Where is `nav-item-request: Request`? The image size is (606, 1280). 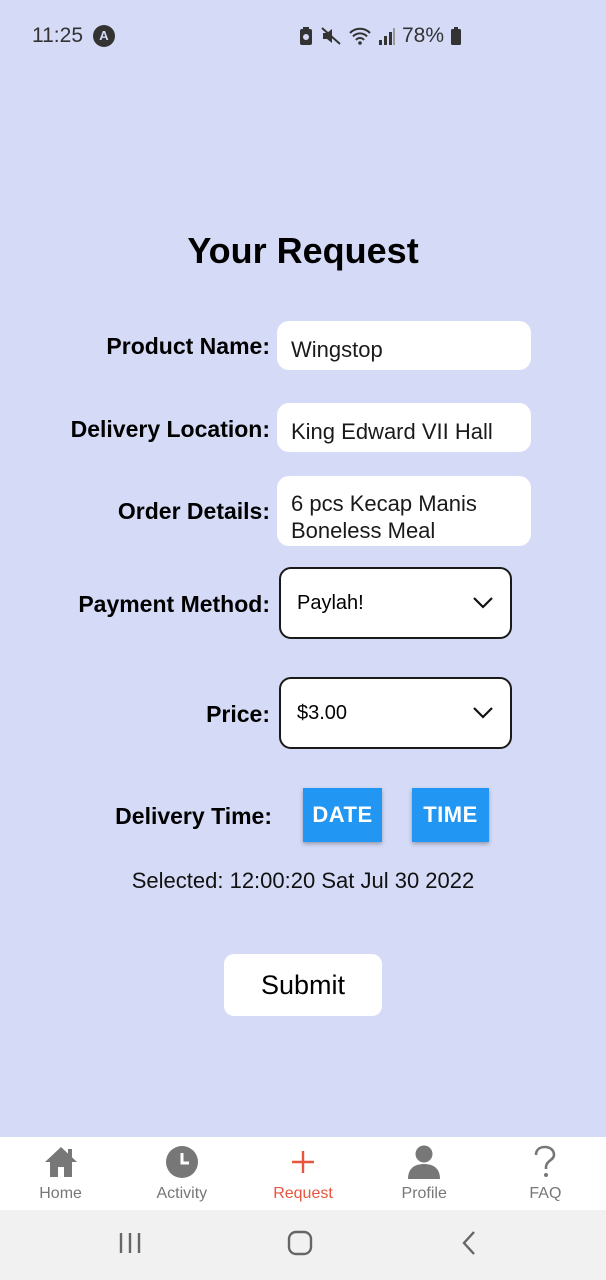 nav-item-request: Request is located at coordinates (302, 1173).